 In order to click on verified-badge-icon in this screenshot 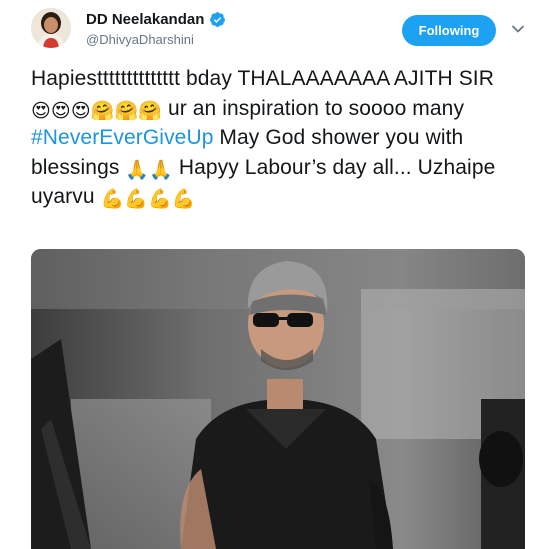, I will do `click(218, 19)`.